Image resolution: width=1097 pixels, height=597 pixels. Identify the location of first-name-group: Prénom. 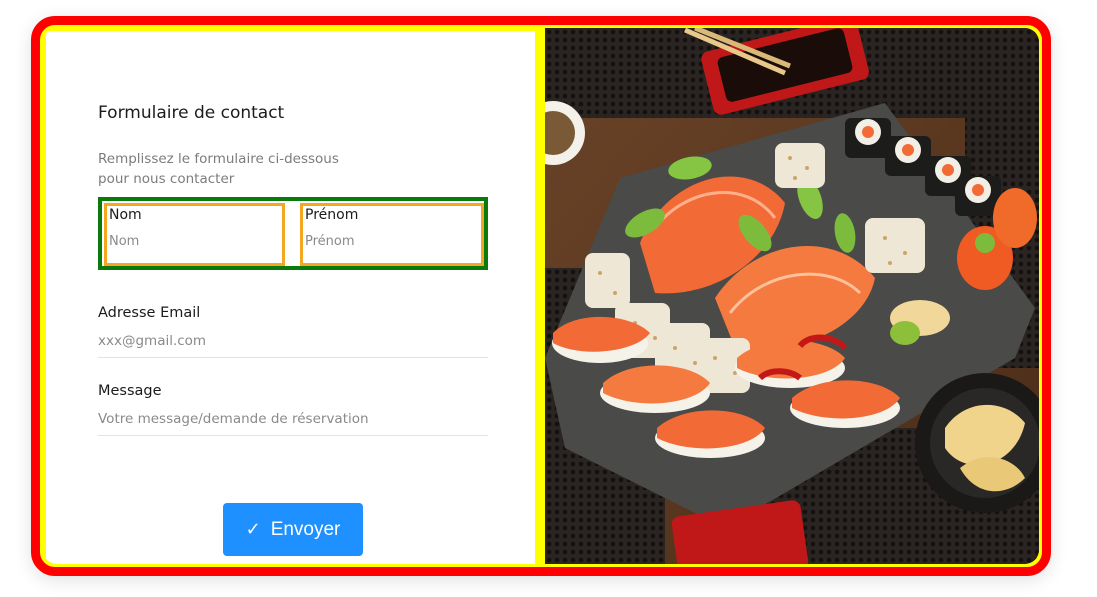
(392, 234).